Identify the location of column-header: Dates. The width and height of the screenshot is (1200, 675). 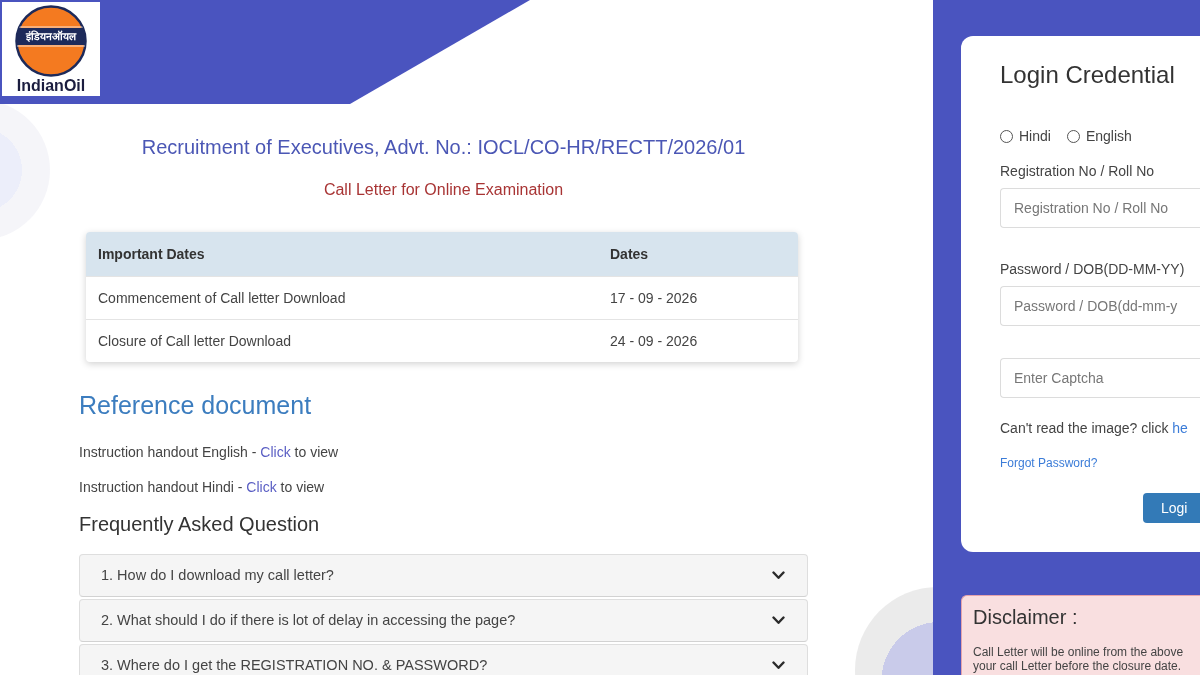
(698, 254).